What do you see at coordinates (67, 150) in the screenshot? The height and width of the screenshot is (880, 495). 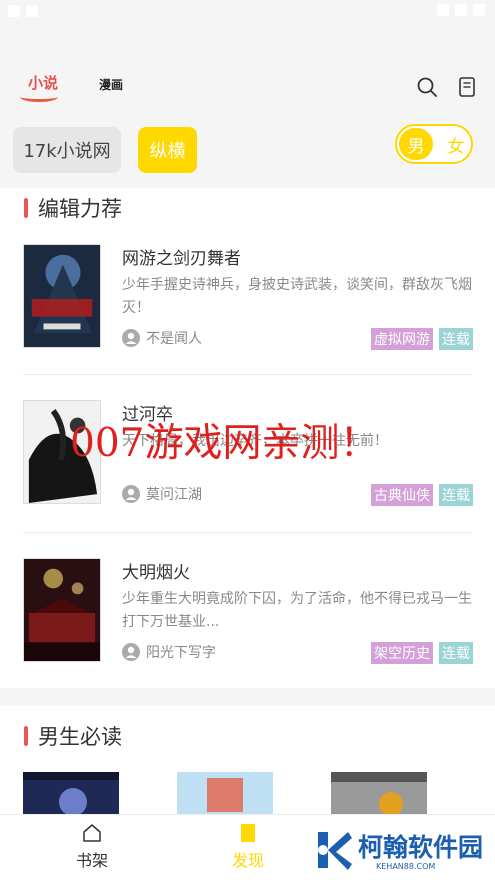 I see `source-chip-17k: 17k小说网` at bounding box center [67, 150].